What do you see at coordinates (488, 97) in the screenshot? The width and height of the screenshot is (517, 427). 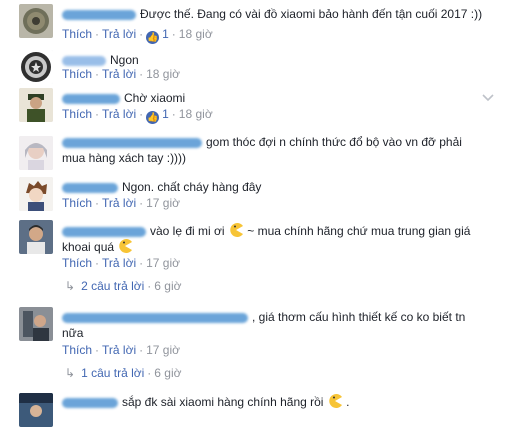 I see `chevron-down-icon` at bounding box center [488, 97].